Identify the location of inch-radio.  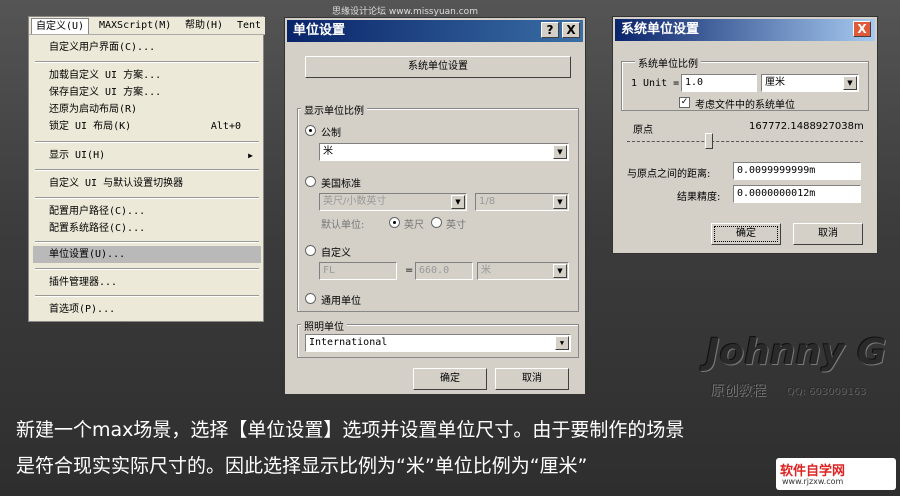
(436, 222).